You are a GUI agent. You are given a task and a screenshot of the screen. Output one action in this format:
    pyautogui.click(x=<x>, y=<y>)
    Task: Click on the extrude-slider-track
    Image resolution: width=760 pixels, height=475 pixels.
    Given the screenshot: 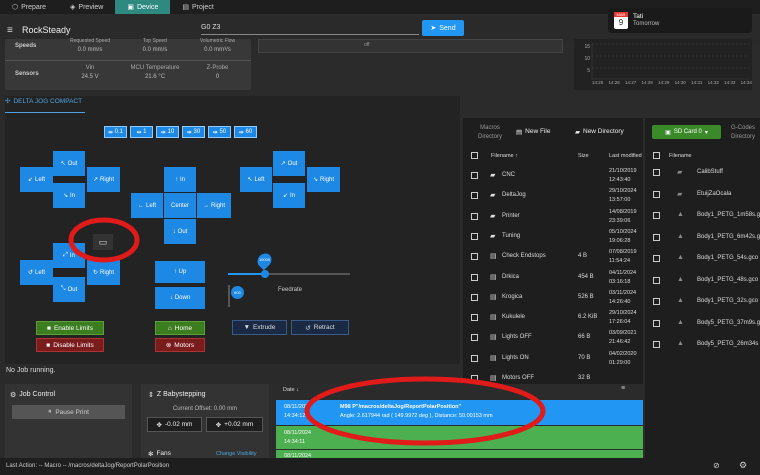 What is the action you would take?
    pyautogui.click(x=229, y=296)
    